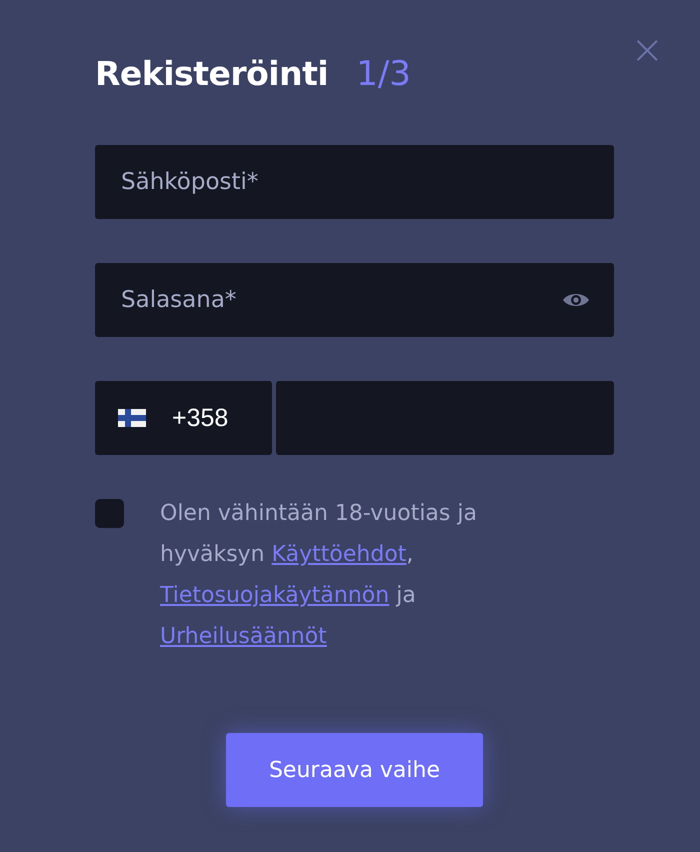 The width and height of the screenshot is (700, 852). I want to click on consent-text: Olen vähintään 18-vuotias ja hyväksyn Käyttöehdot, Tietosuojakäytännön ja Urheilusäännöt, so click(319, 575).